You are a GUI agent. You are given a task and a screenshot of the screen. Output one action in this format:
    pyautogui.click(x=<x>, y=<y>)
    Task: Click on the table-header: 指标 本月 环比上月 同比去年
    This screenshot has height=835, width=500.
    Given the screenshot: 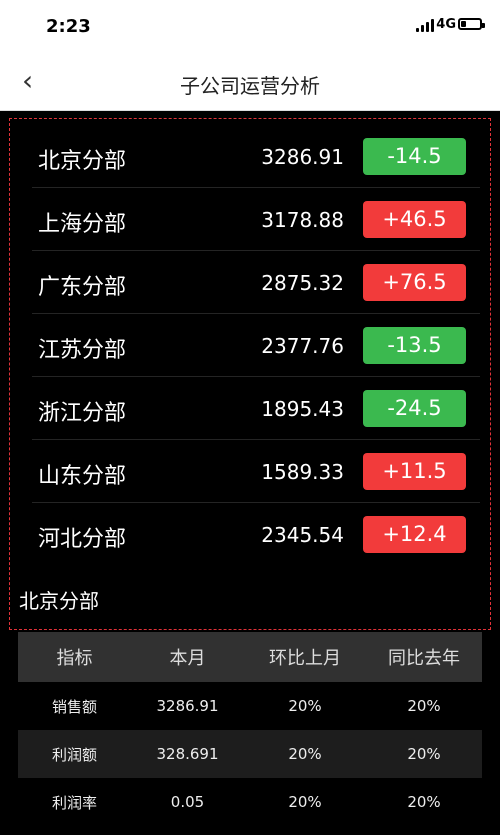 What is the action you would take?
    pyautogui.click(x=250, y=657)
    